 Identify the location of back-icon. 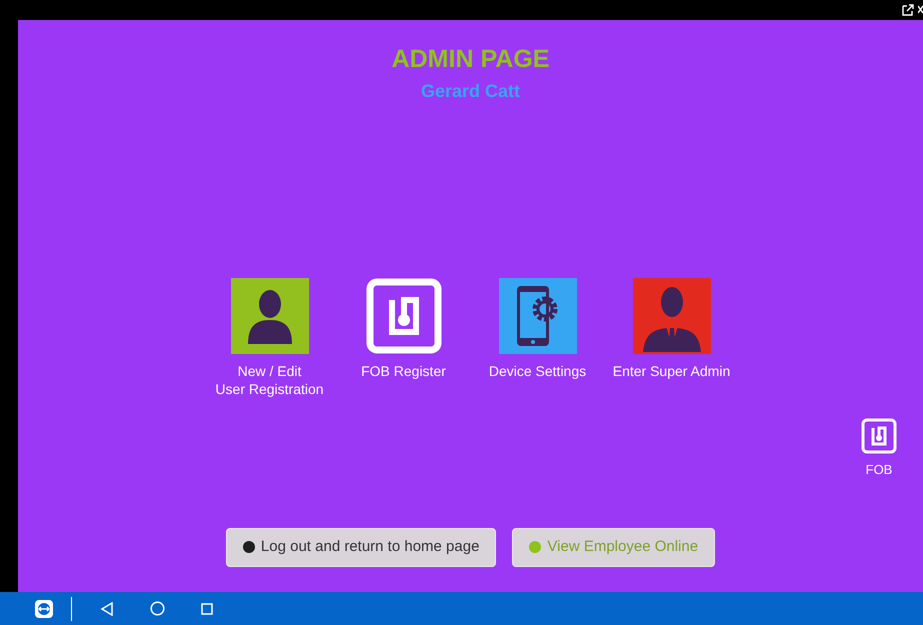
(107, 609).